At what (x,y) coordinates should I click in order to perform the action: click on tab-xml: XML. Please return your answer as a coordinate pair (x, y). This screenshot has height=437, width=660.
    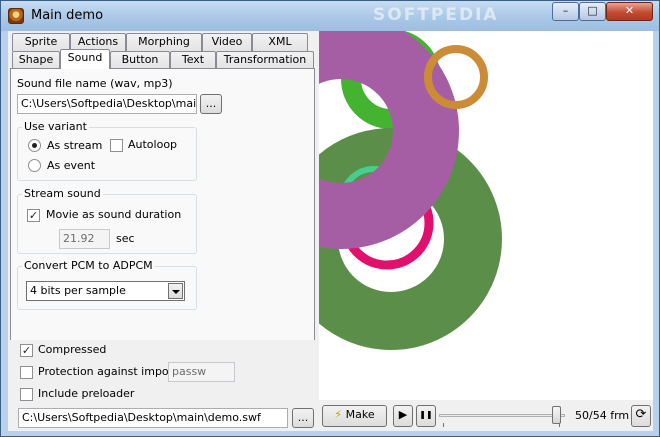
    Looking at the image, I should click on (280, 42).